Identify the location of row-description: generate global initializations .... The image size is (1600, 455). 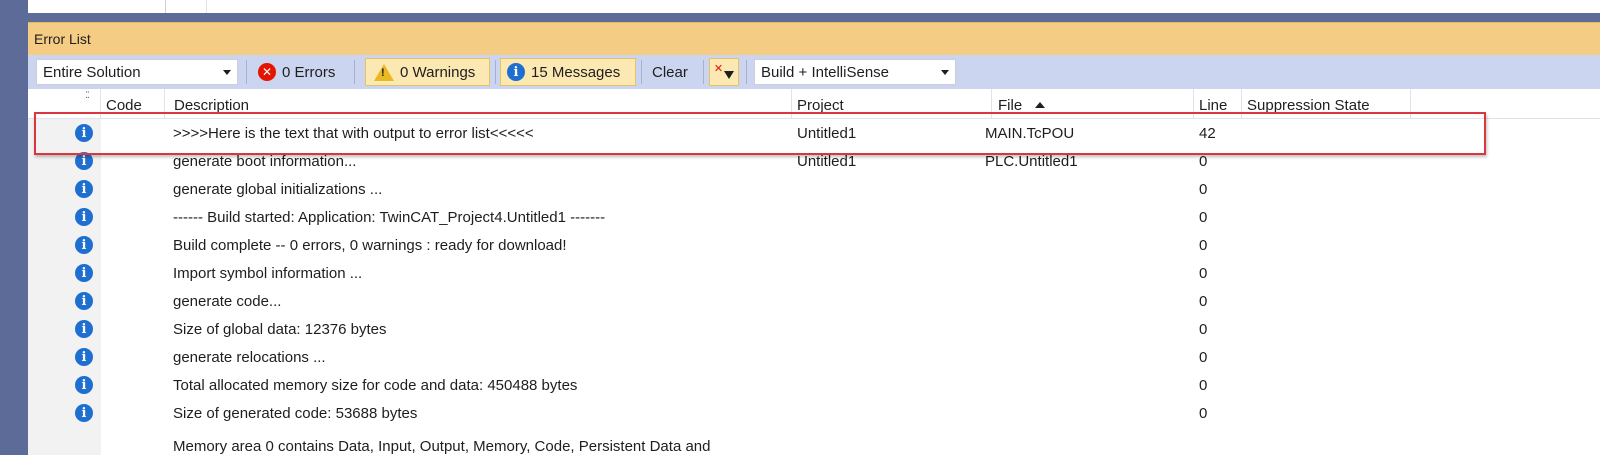
(278, 189).